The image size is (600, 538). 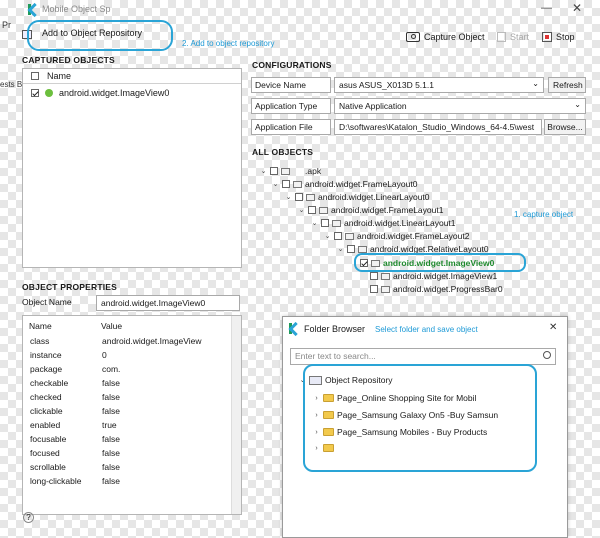 I want to click on refresh-button: Refresh, so click(x=567, y=85).